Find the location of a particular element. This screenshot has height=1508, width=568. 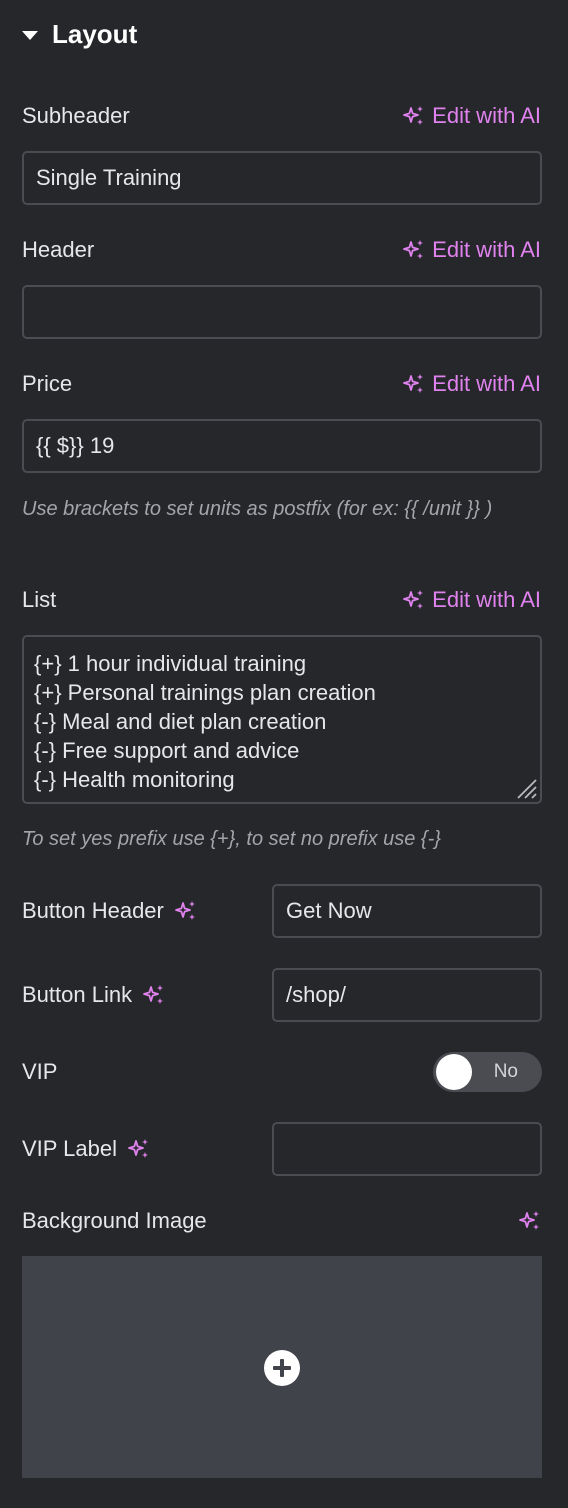

vip-label-label-row: VIP Label is located at coordinates (86, 1149).